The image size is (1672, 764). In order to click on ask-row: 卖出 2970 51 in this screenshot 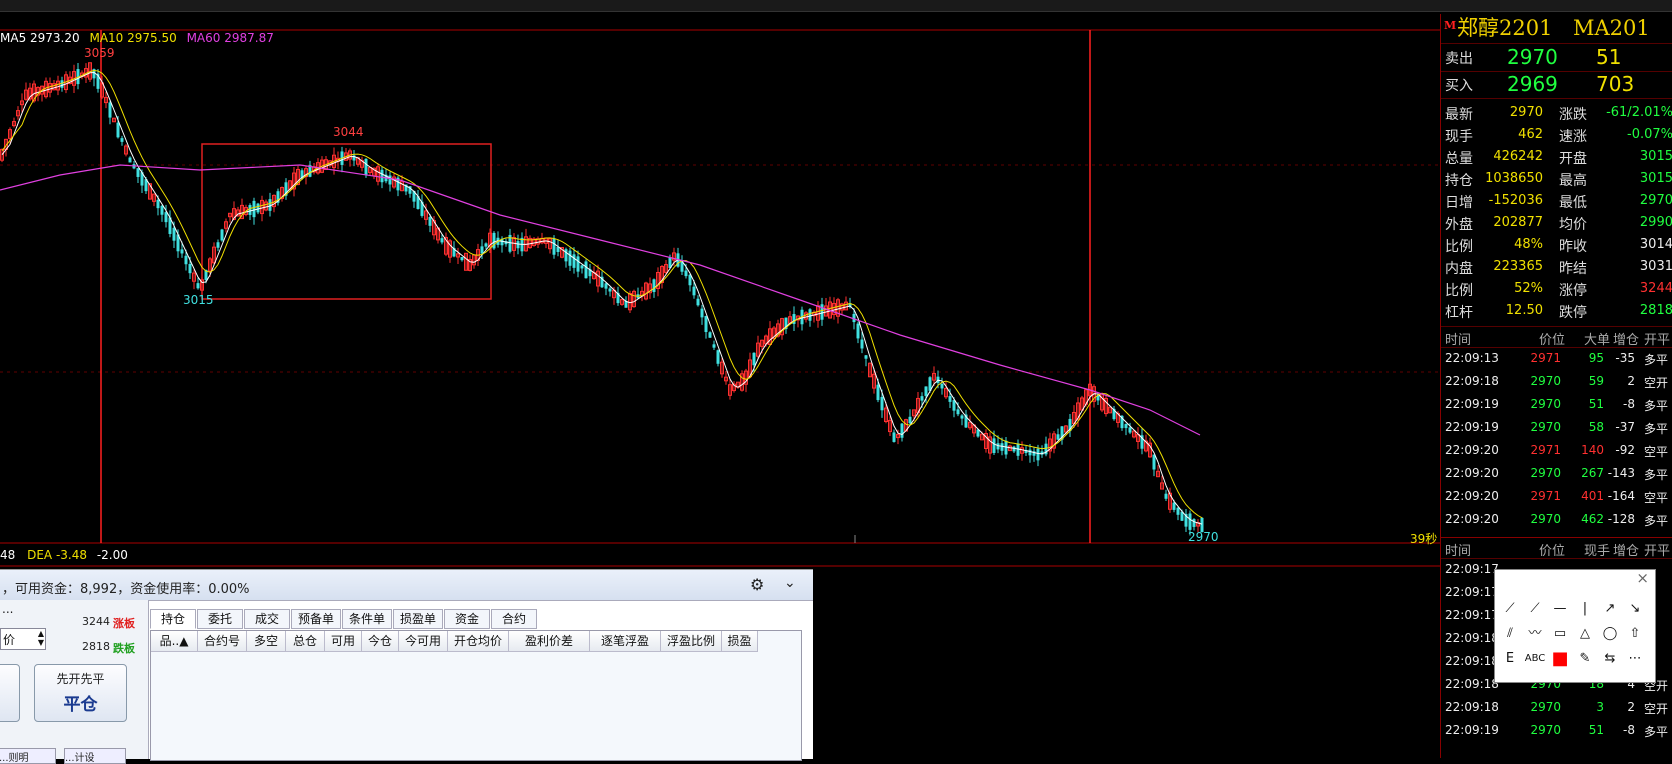, I will do `click(1556, 57)`.